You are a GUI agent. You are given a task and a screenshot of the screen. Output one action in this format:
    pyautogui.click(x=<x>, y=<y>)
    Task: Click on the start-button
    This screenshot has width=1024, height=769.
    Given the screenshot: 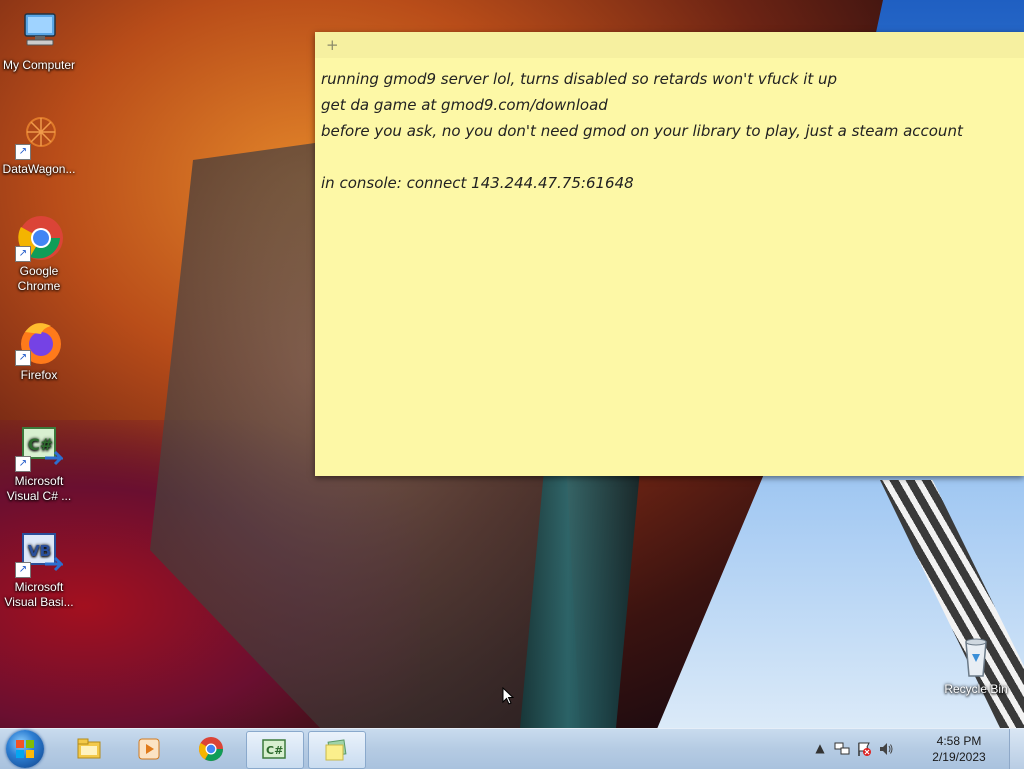 What is the action you would take?
    pyautogui.click(x=25, y=749)
    